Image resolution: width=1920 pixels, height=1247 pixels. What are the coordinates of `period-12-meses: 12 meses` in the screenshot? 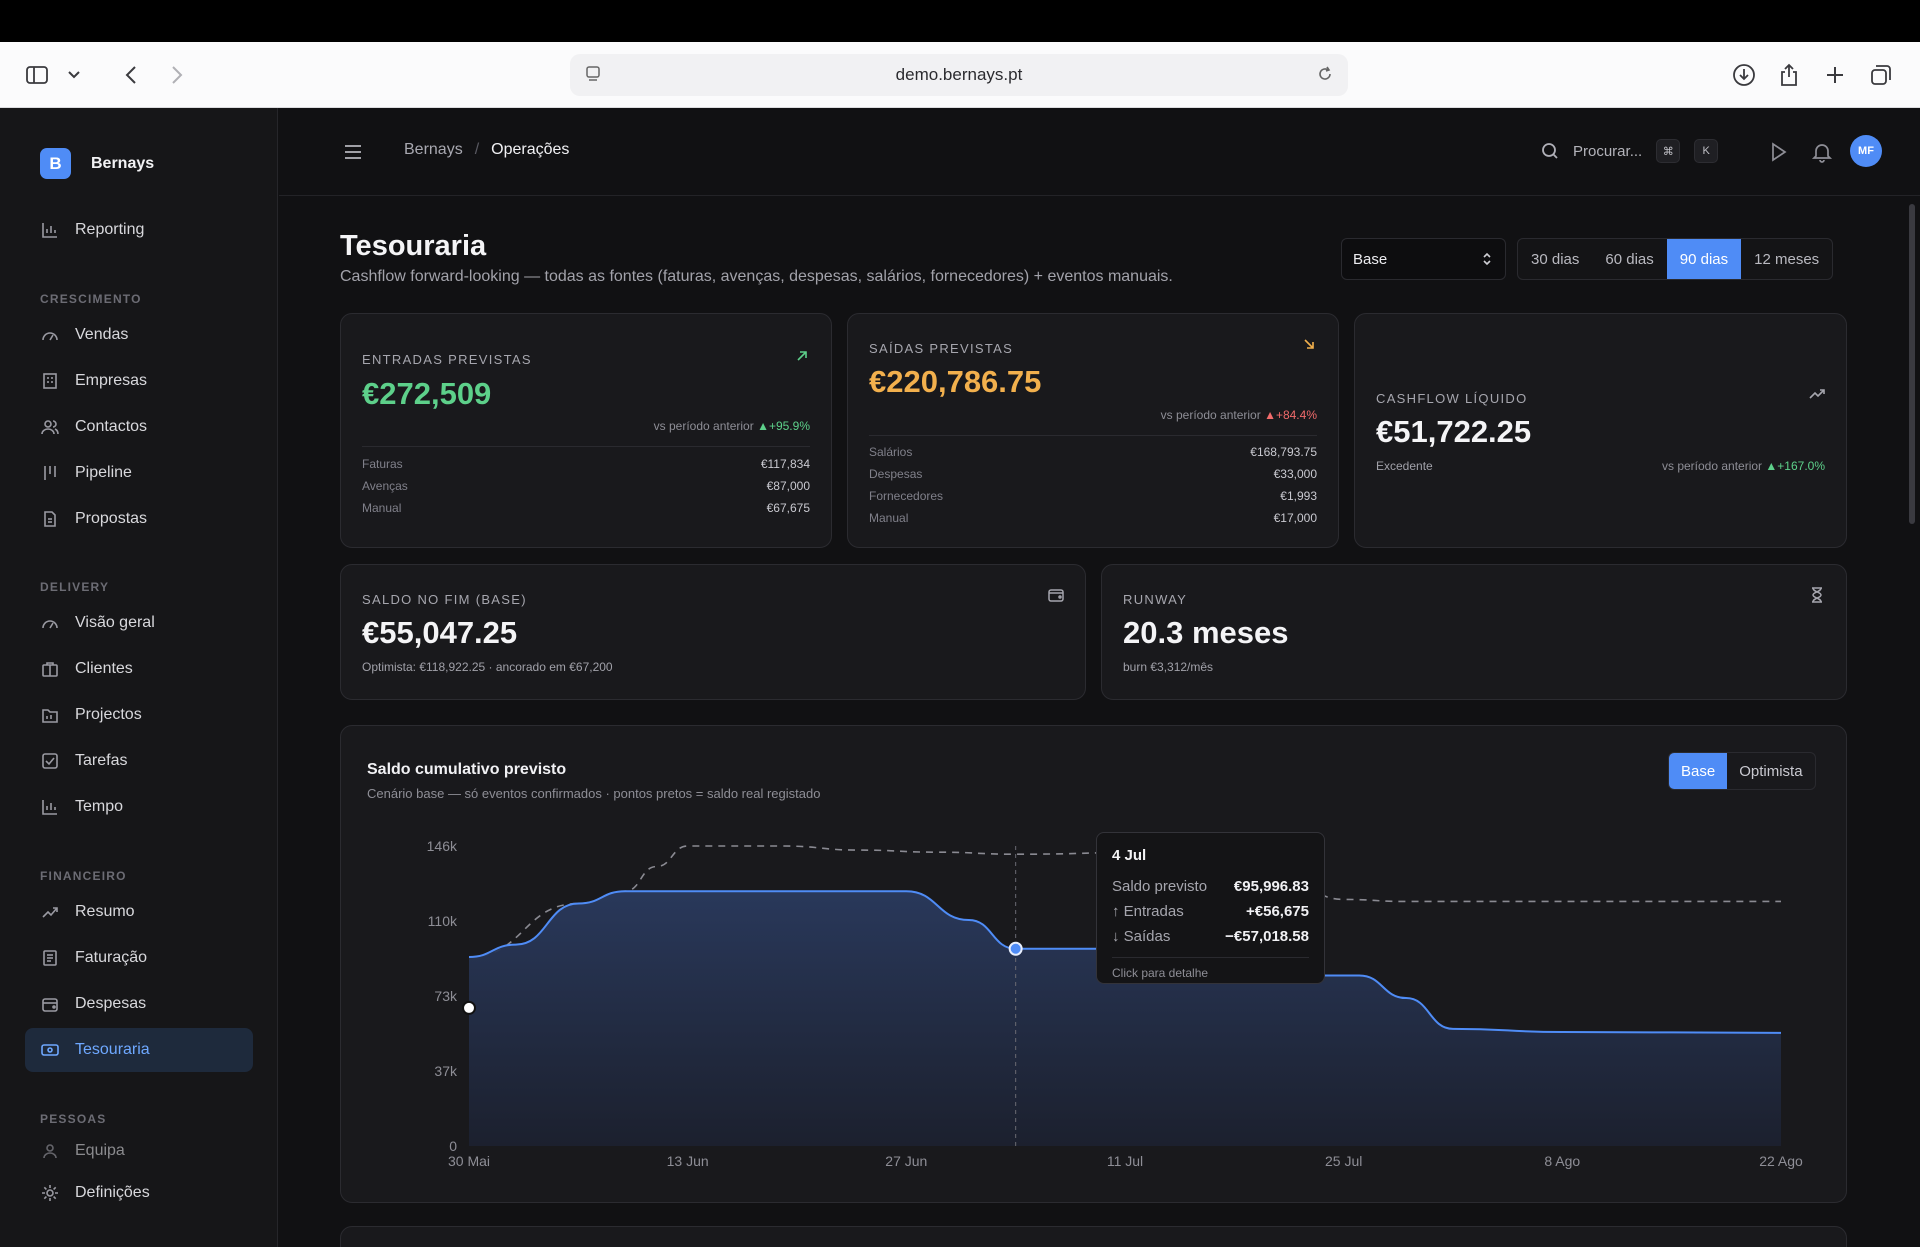 It's located at (1786, 259).